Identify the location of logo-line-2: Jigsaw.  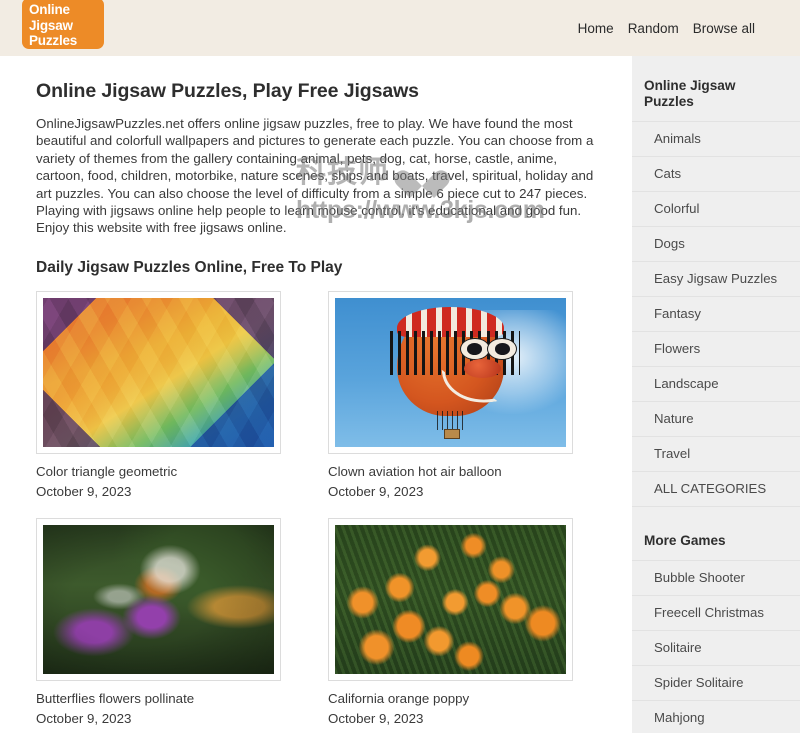
(51, 25).